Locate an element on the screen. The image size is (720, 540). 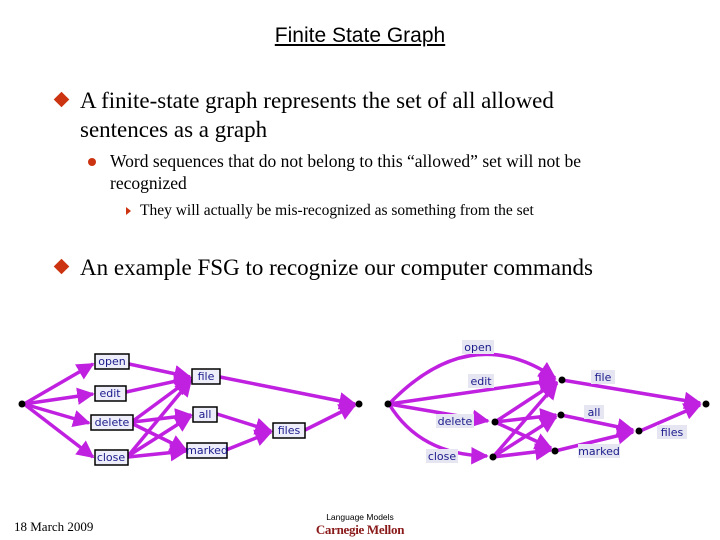
edge-label-delete: delete is located at coordinates (455, 421).